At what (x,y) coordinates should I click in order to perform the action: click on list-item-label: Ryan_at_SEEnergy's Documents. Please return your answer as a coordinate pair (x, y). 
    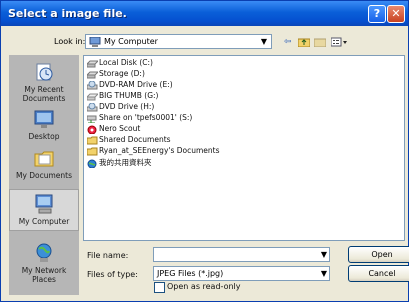
    Looking at the image, I should click on (159, 150).